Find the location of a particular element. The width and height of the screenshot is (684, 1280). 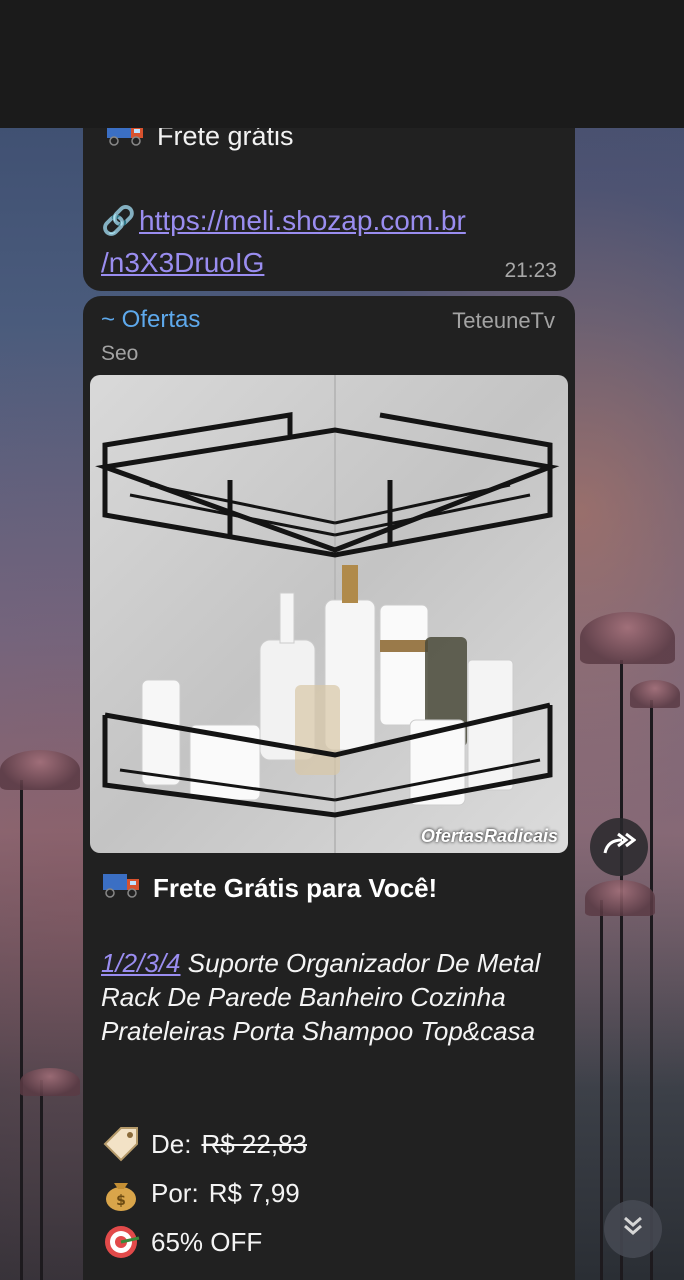

headline: Frete Grátis para Você! is located at coordinates (269, 888).